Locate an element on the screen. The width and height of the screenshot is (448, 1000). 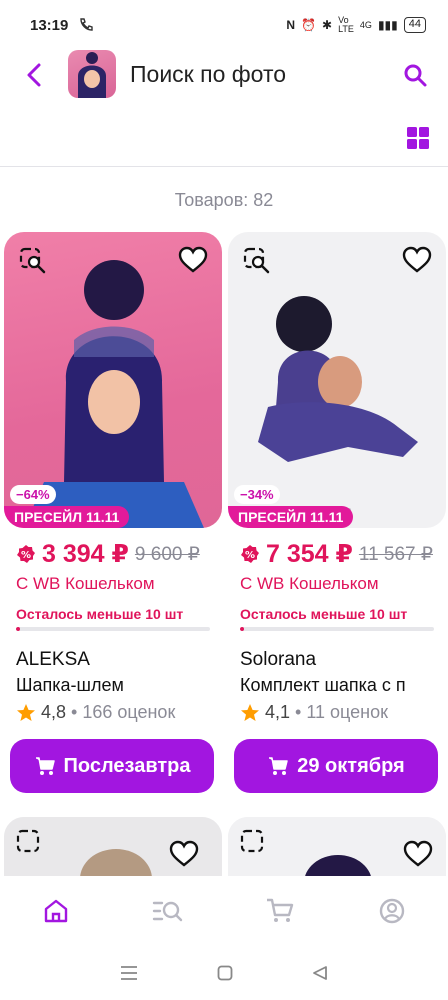
nav-catalog is located at coordinates (168, 911).